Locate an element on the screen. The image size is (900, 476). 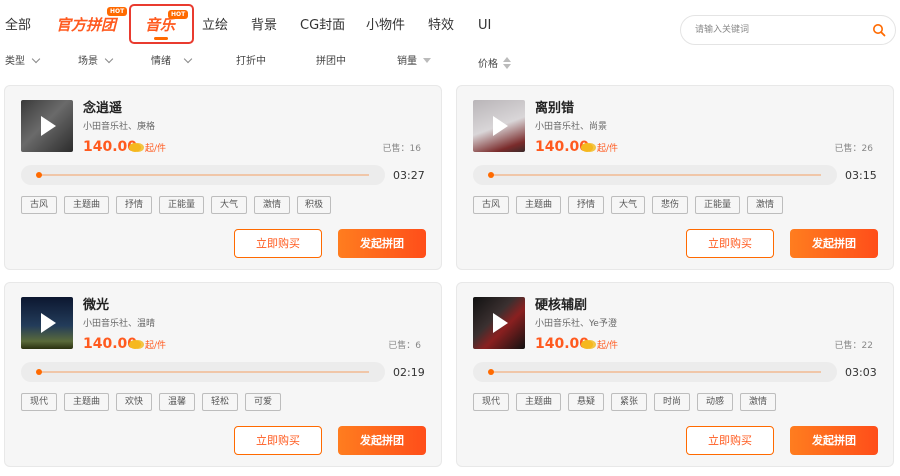
filter-discounting: 打折中 is located at coordinates (251, 62).